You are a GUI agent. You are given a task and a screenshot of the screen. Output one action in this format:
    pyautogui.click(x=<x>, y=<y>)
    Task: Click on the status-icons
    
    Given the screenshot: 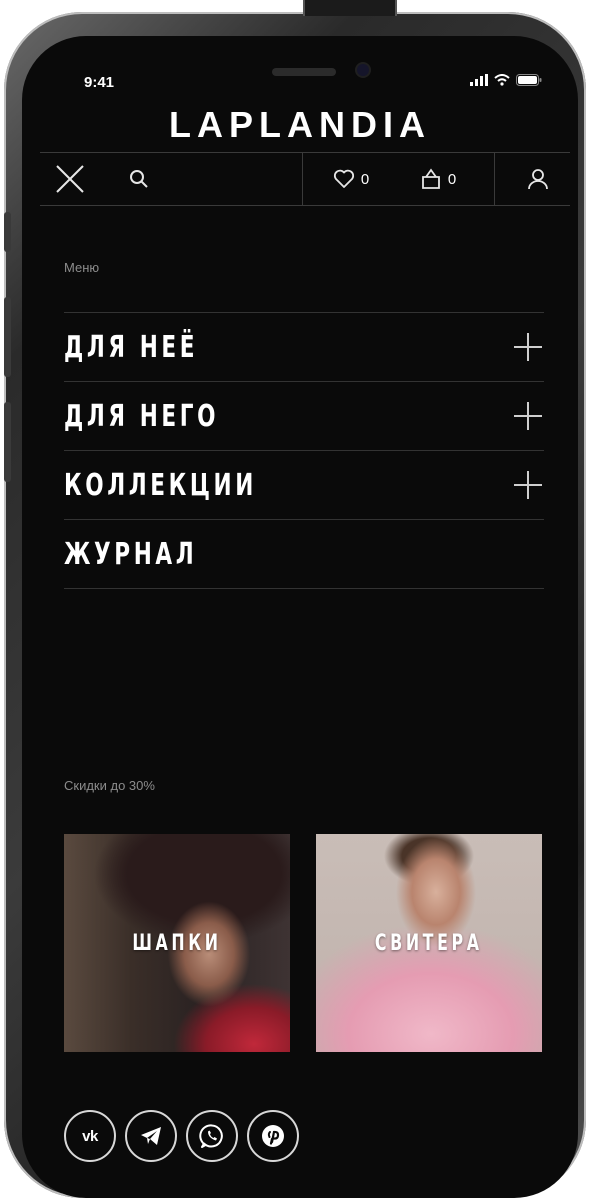 What is the action you would take?
    pyautogui.click(x=506, y=80)
    